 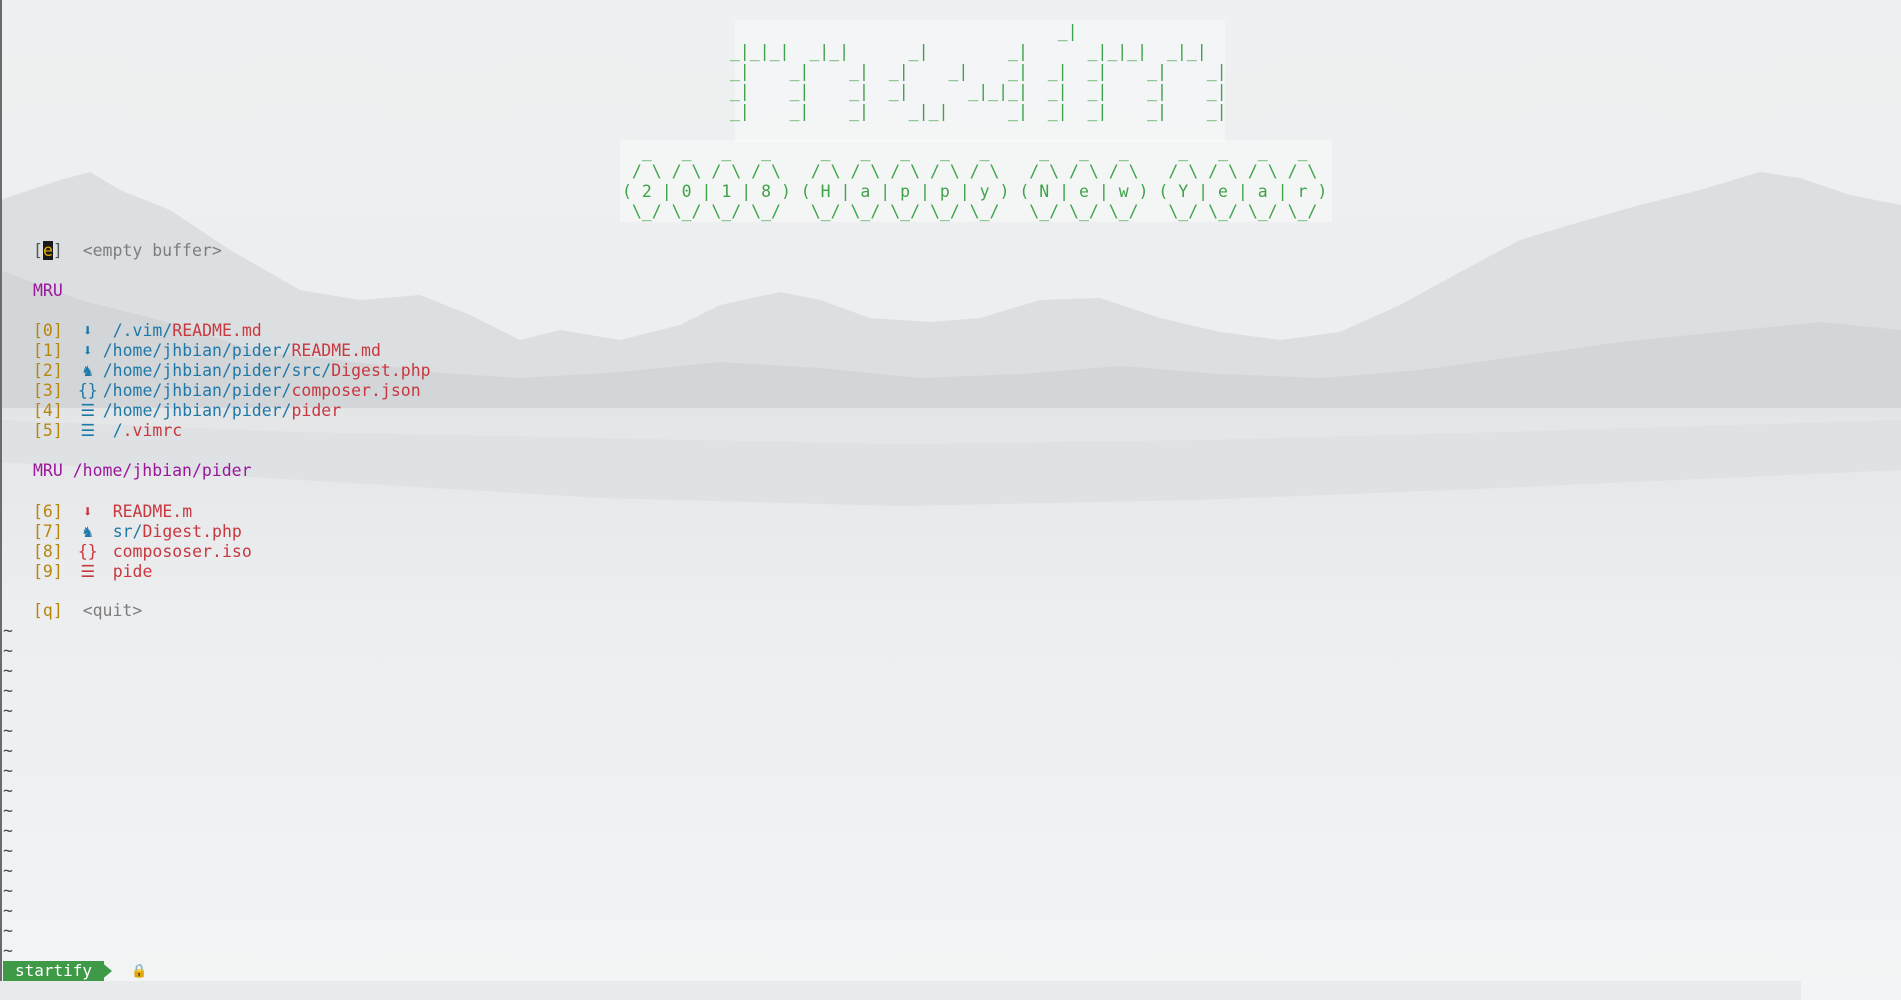 What do you see at coordinates (356, 390) in the screenshot?
I see `item-file: composer.json` at bounding box center [356, 390].